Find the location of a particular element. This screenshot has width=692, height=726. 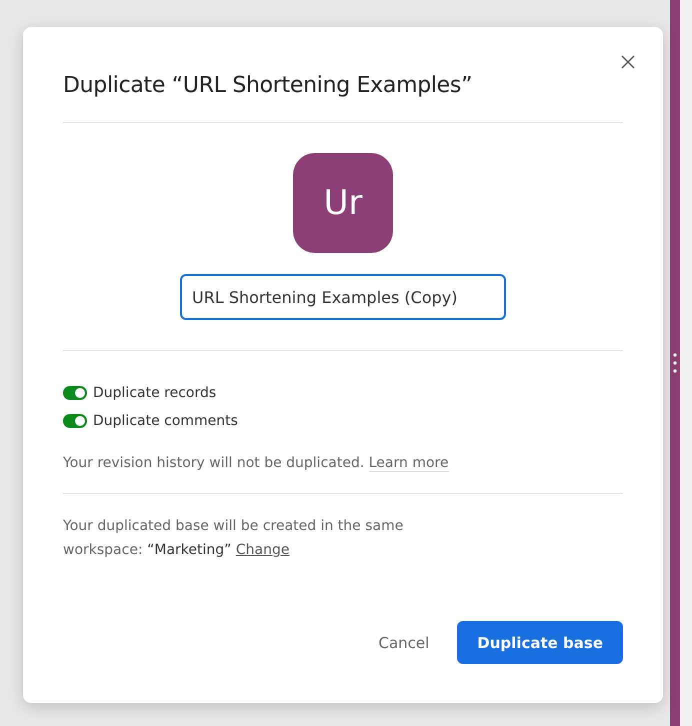

learn-more-link: Learn more is located at coordinates (408, 463).